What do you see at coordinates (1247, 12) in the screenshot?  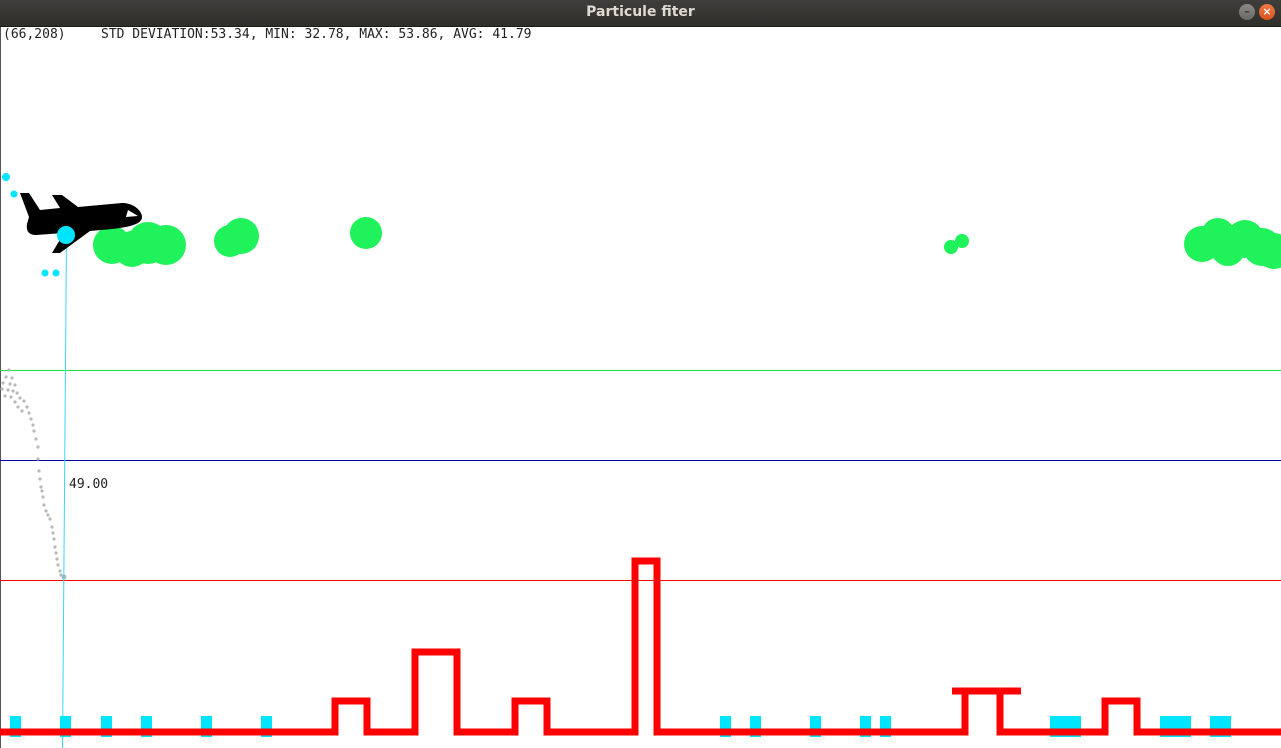 I see `minimize-icon: –` at bounding box center [1247, 12].